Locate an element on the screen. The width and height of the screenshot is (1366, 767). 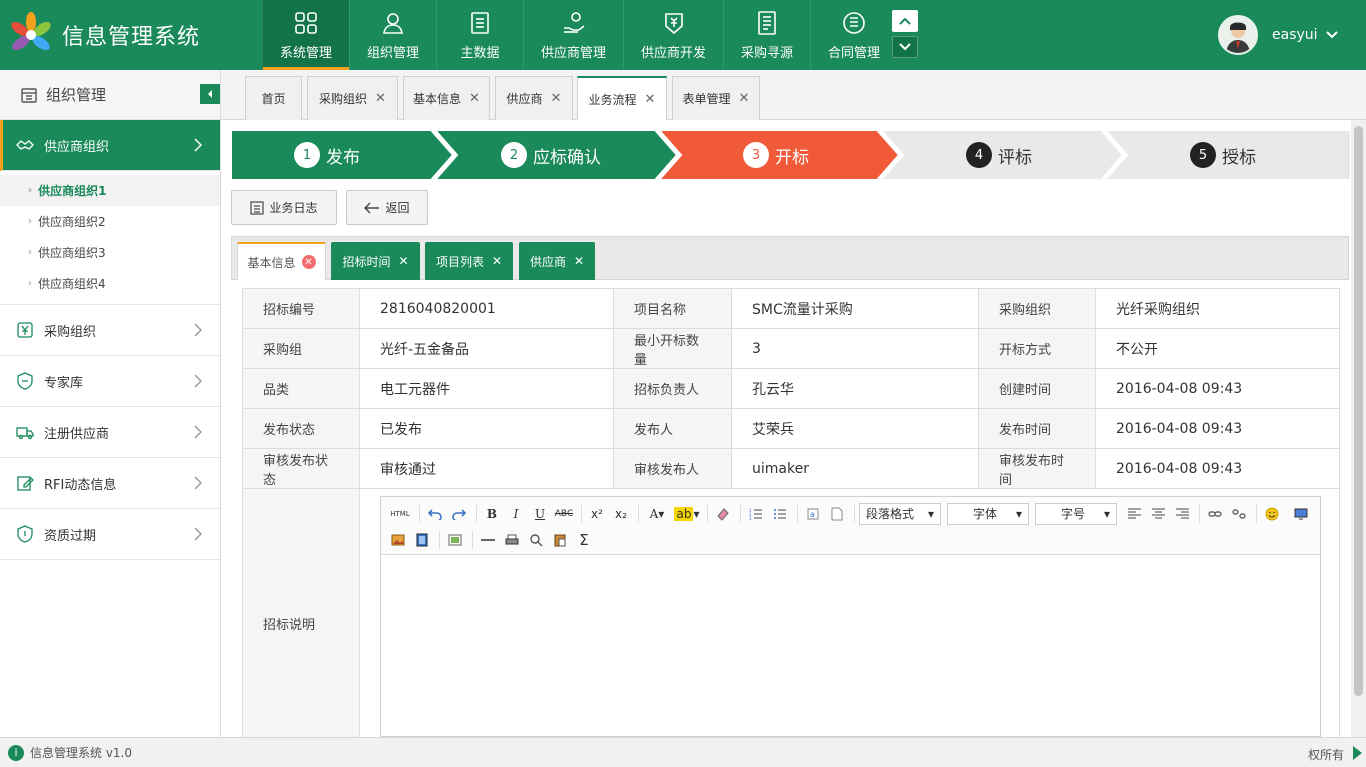
app-logo: 信息管理系统 is located at coordinates (104, 35).